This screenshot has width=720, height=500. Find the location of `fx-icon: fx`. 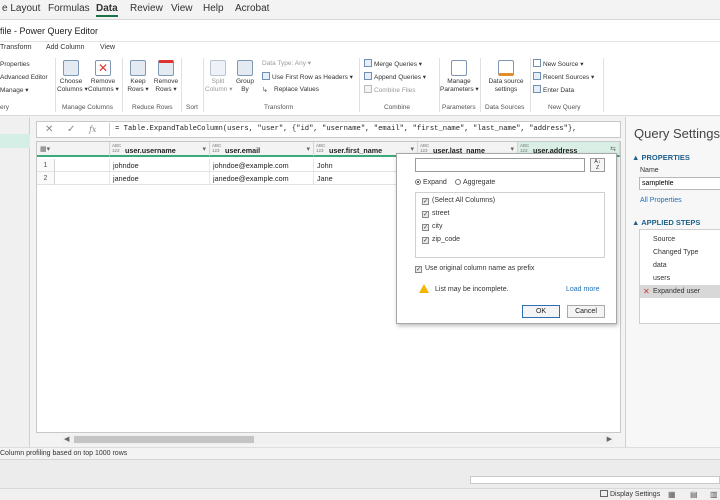

fx-icon: fx is located at coordinates (92, 129).